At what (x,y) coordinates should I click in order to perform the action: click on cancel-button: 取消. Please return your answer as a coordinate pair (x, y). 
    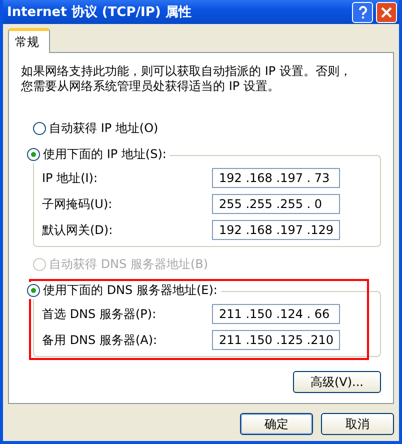
    Looking at the image, I should click on (357, 424).